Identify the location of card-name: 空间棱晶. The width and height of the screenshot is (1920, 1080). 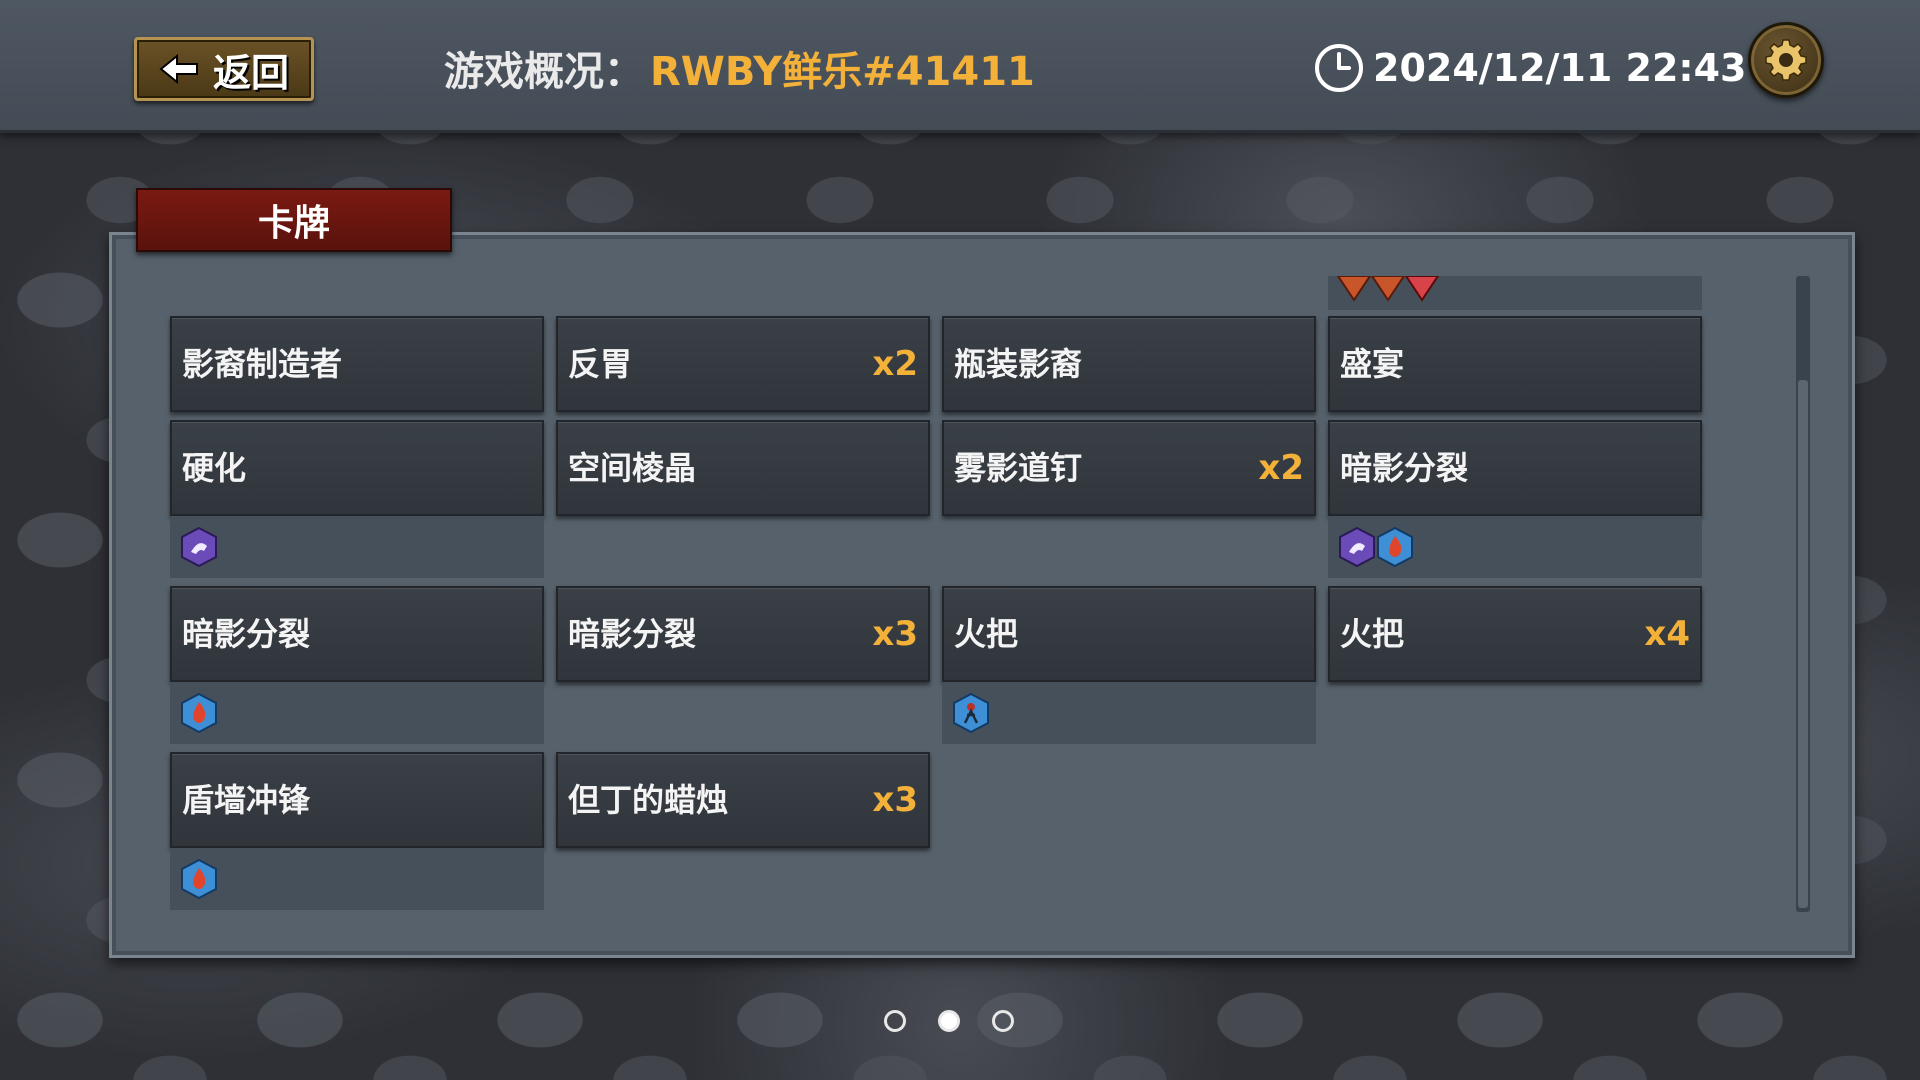
(632, 468).